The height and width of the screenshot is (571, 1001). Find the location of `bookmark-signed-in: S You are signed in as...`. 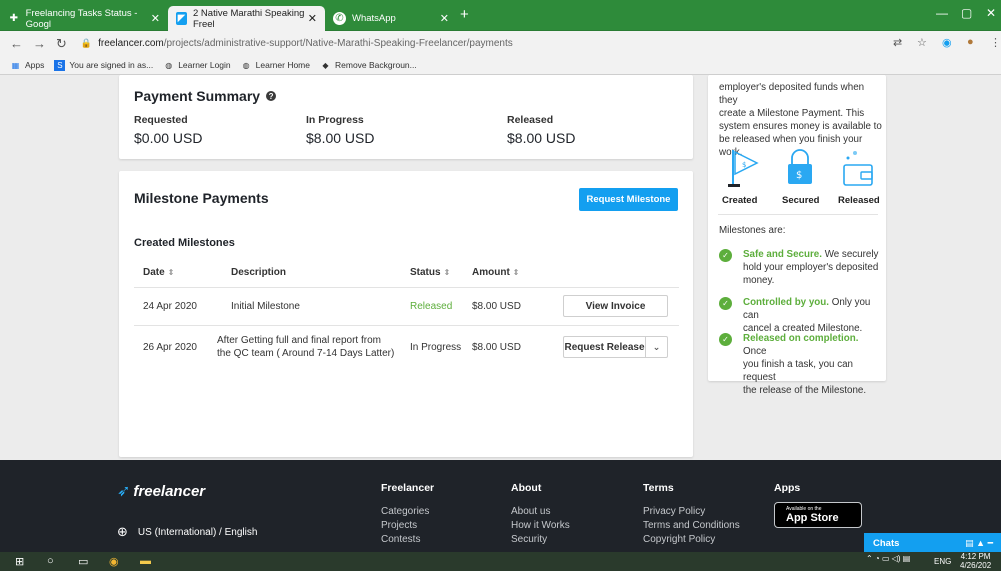

bookmark-signed-in: S You are signed in as... is located at coordinates (103, 65).